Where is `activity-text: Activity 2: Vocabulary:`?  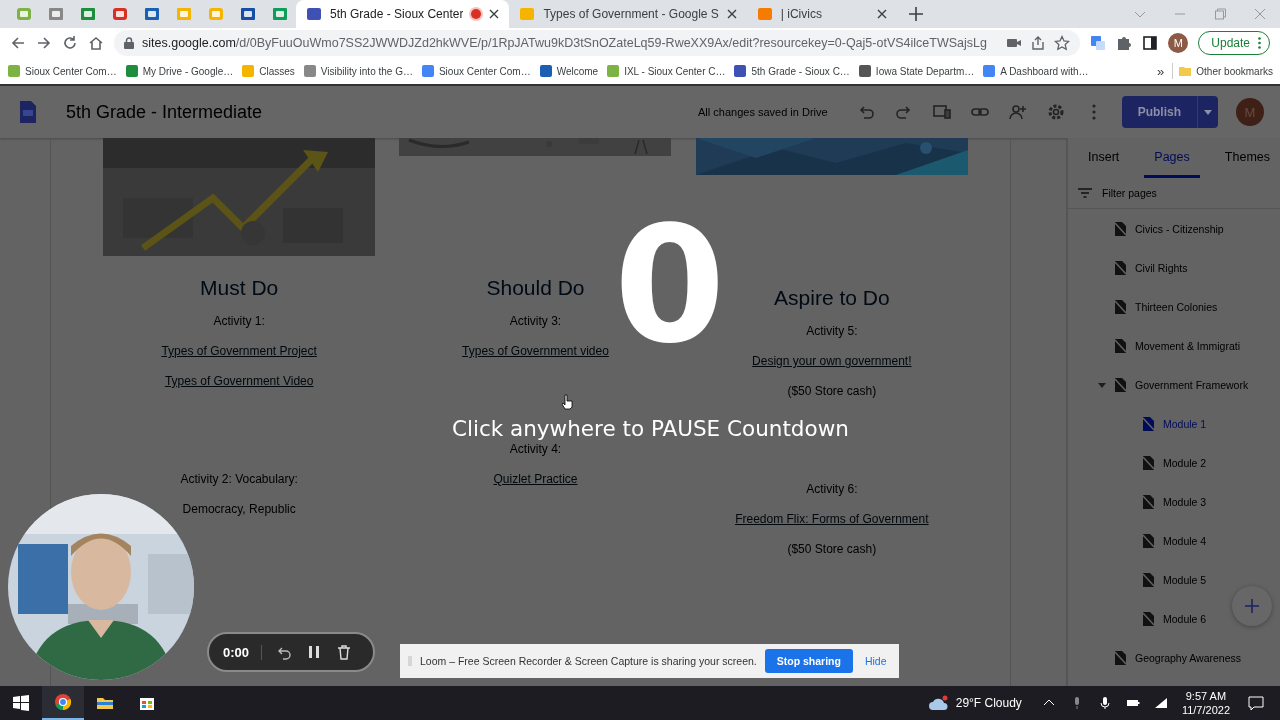
activity-text: Activity 2: Vocabulary: is located at coordinates (239, 479).